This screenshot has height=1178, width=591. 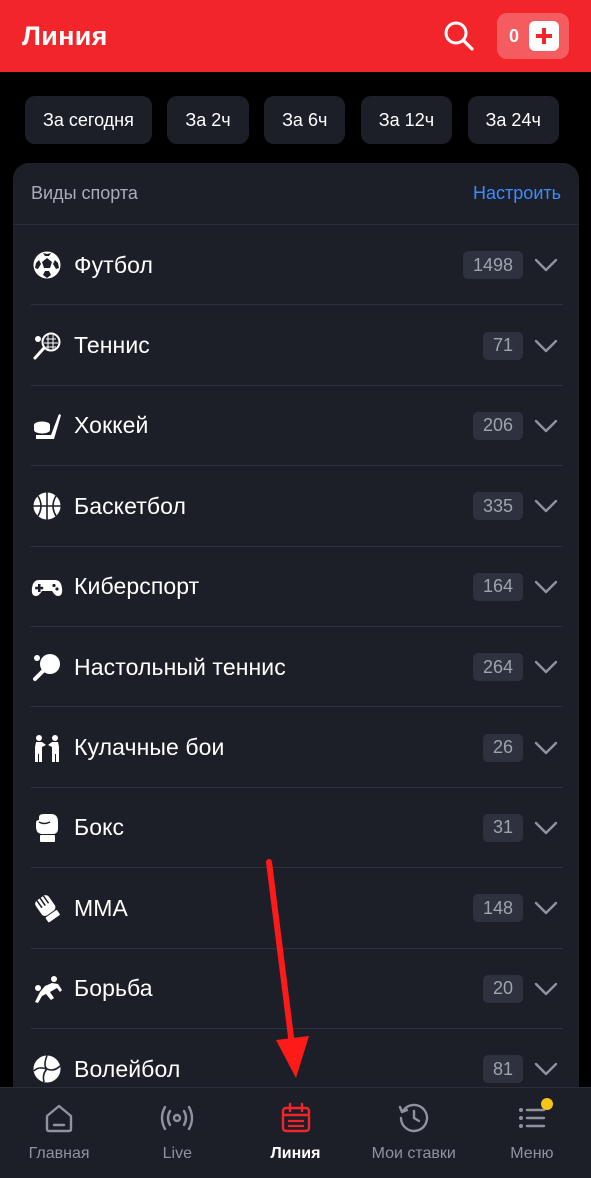 I want to click on sport-row-table-tennis: Настольный теннис 264, so click(x=296, y=667).